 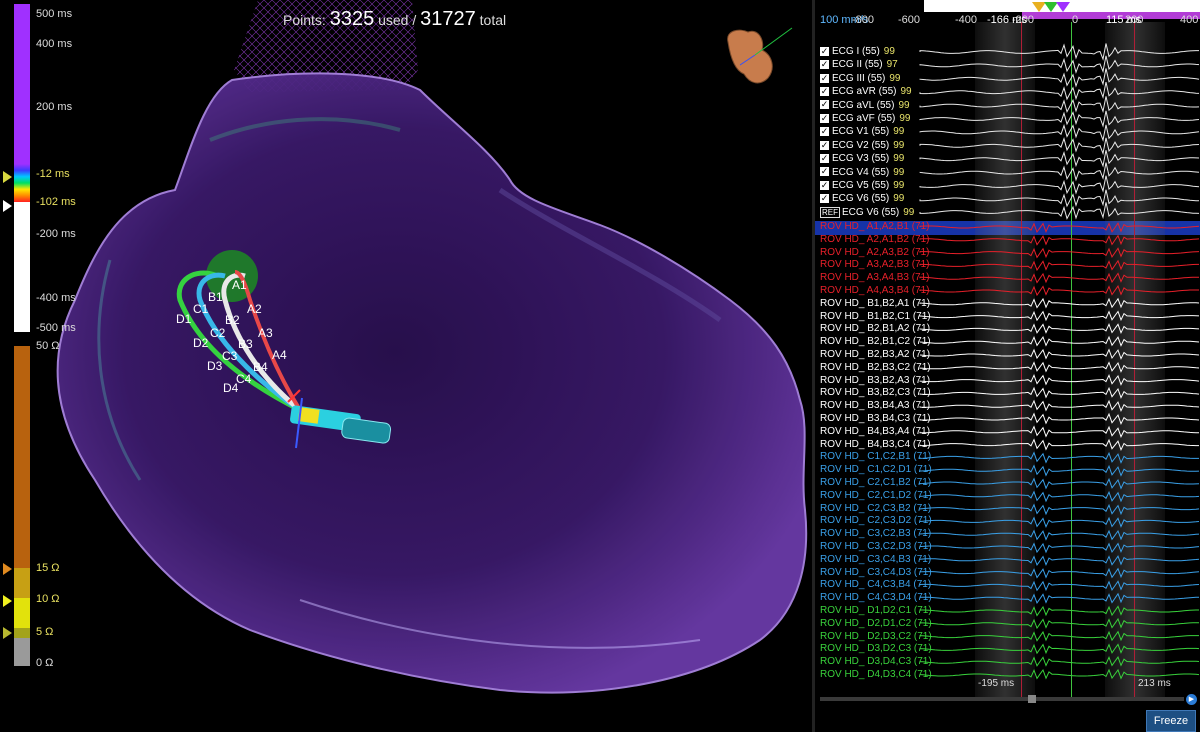 I want to click on egm-channel-row: ROV HD_ B3,B4,A3 (71), so click(x=875, y=405).